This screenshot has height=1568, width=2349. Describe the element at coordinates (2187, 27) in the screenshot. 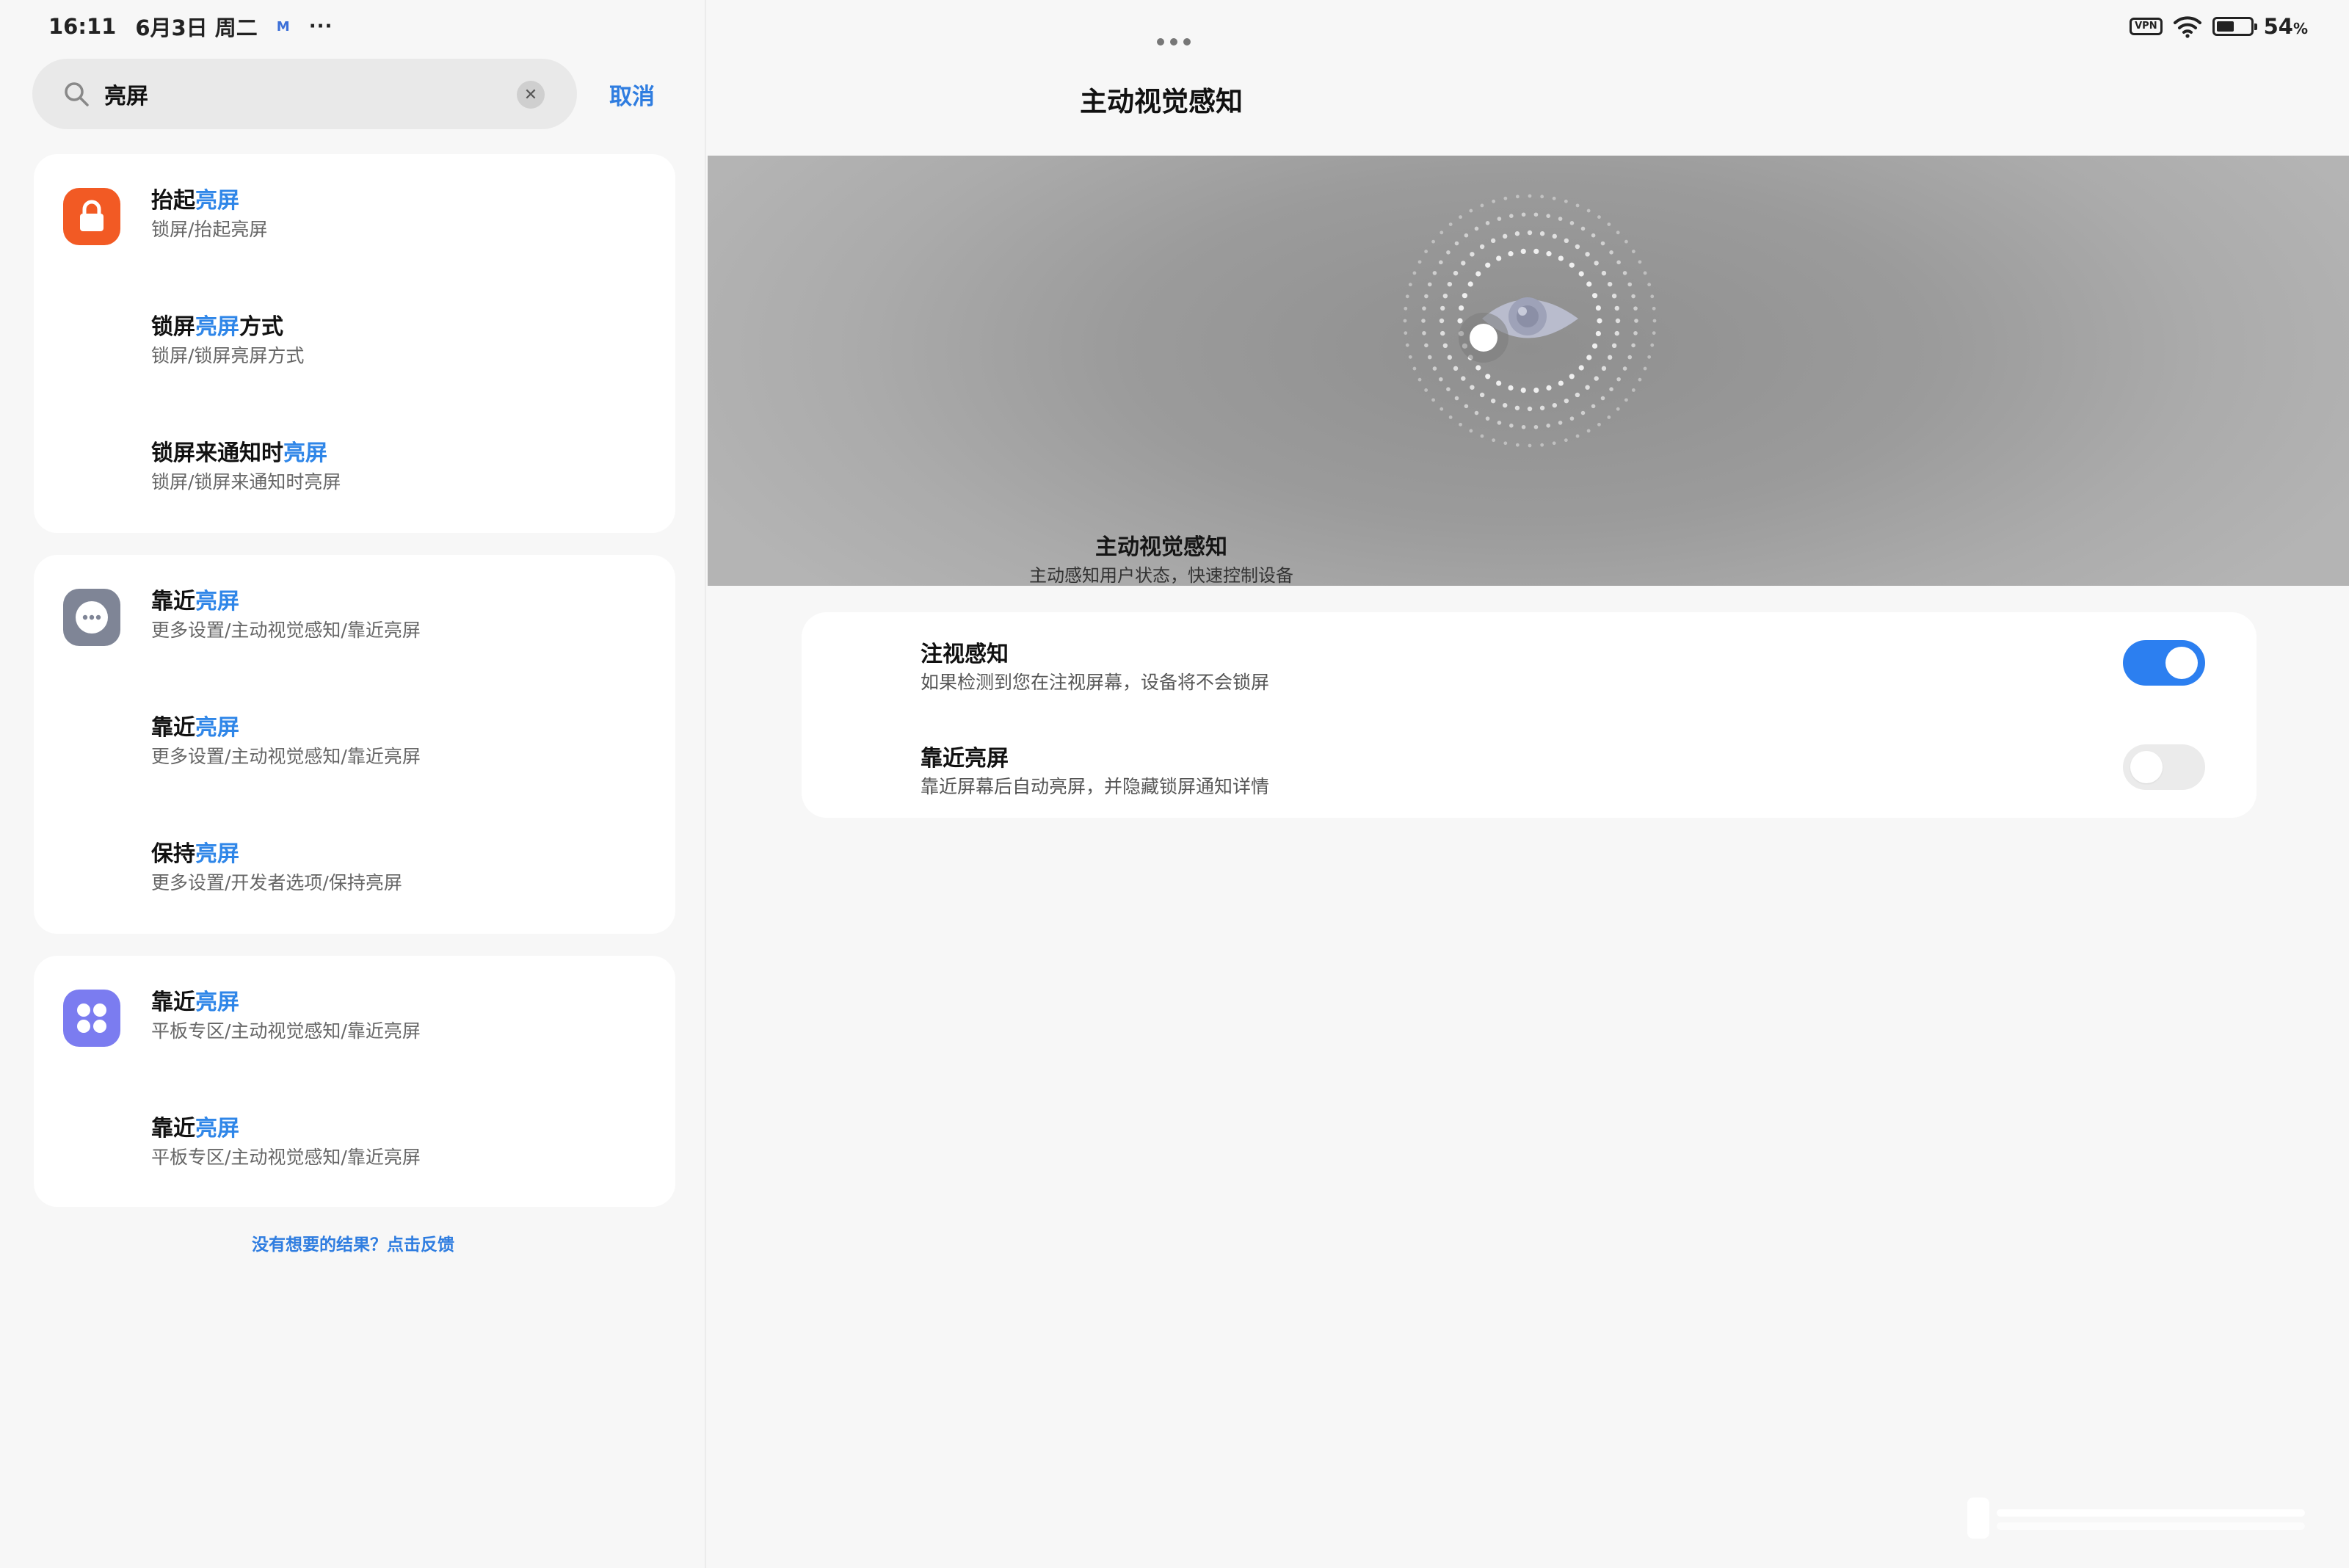

I see `wifi-icon` at that location.